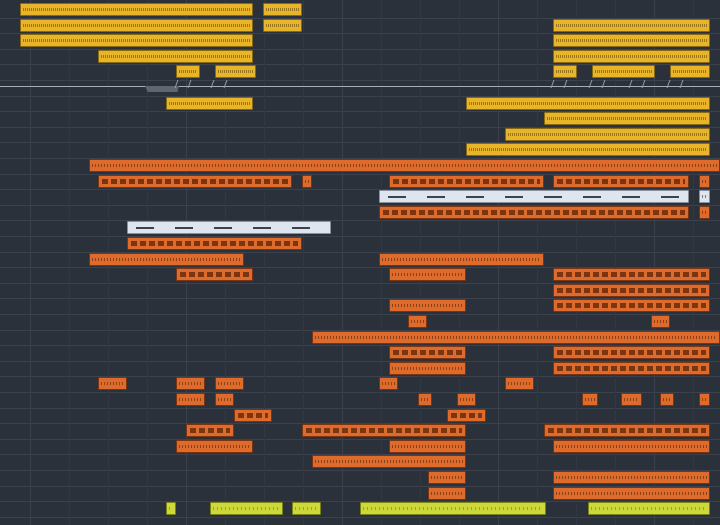 This screenshot has height=525, width=720. I want to click on automation-curve, so click(360, 86).